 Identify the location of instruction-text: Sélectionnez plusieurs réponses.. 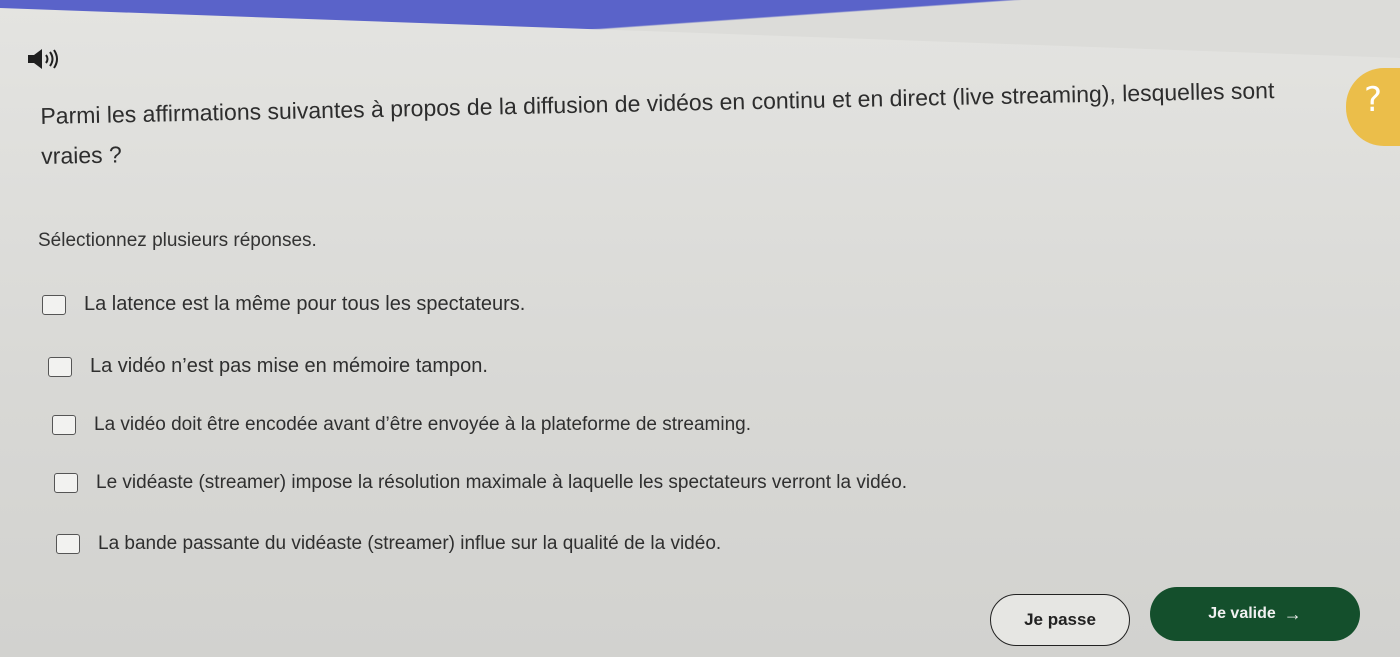
(177, 240).